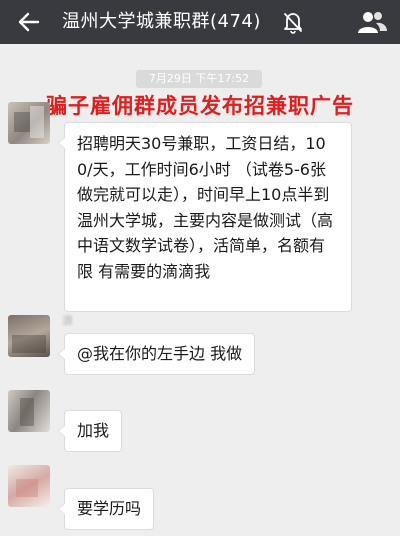 Image resolution: width=400 pixels, height=536 pixels. Describe the element at coordinates (161, 21) in the screenshot. I see `chat-title: 温州大学城兼职群(474)` at that location.